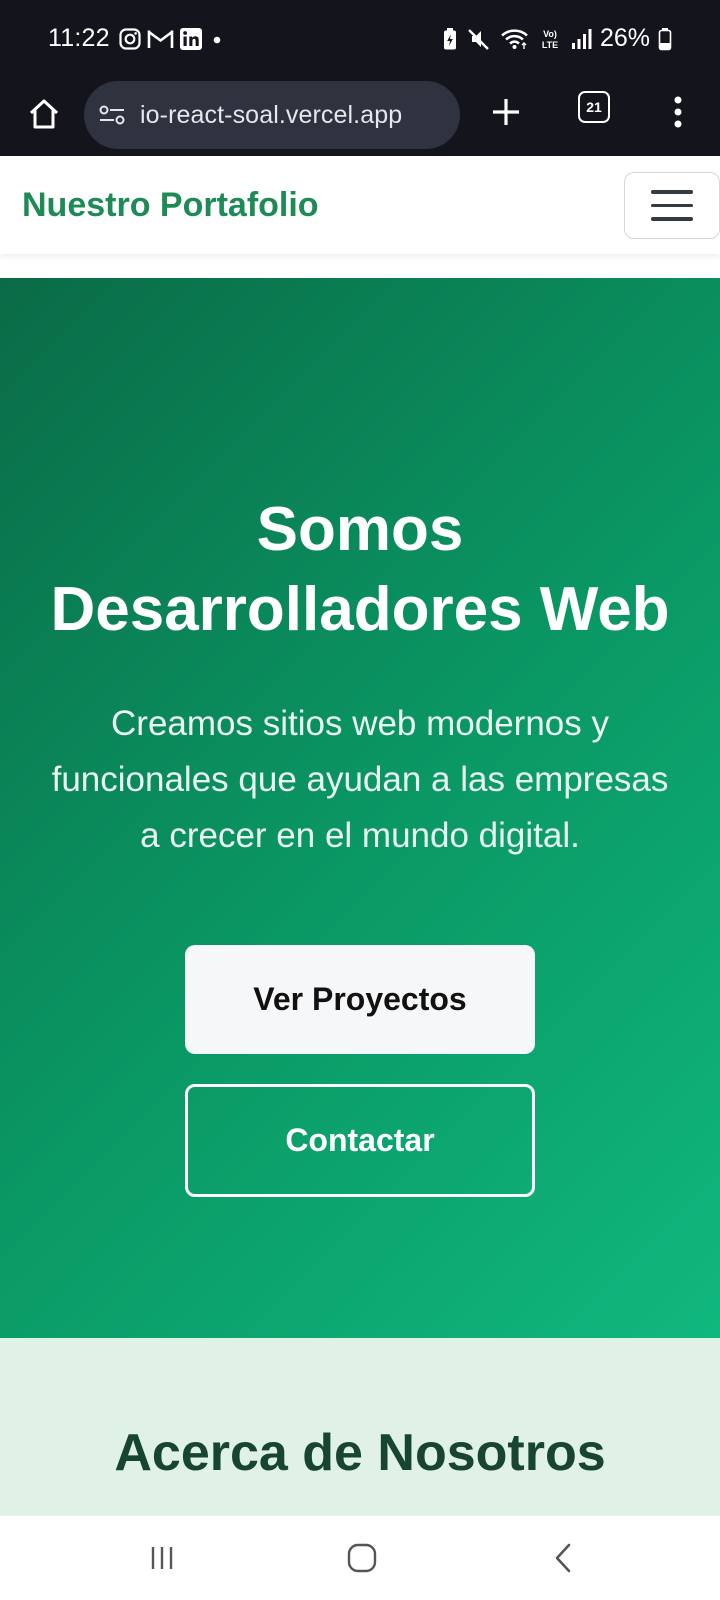 This screenshot has height=1600, width=720. I want to click on status-bar: 11:22 Vo) LTE 26%, so click(360, 39).